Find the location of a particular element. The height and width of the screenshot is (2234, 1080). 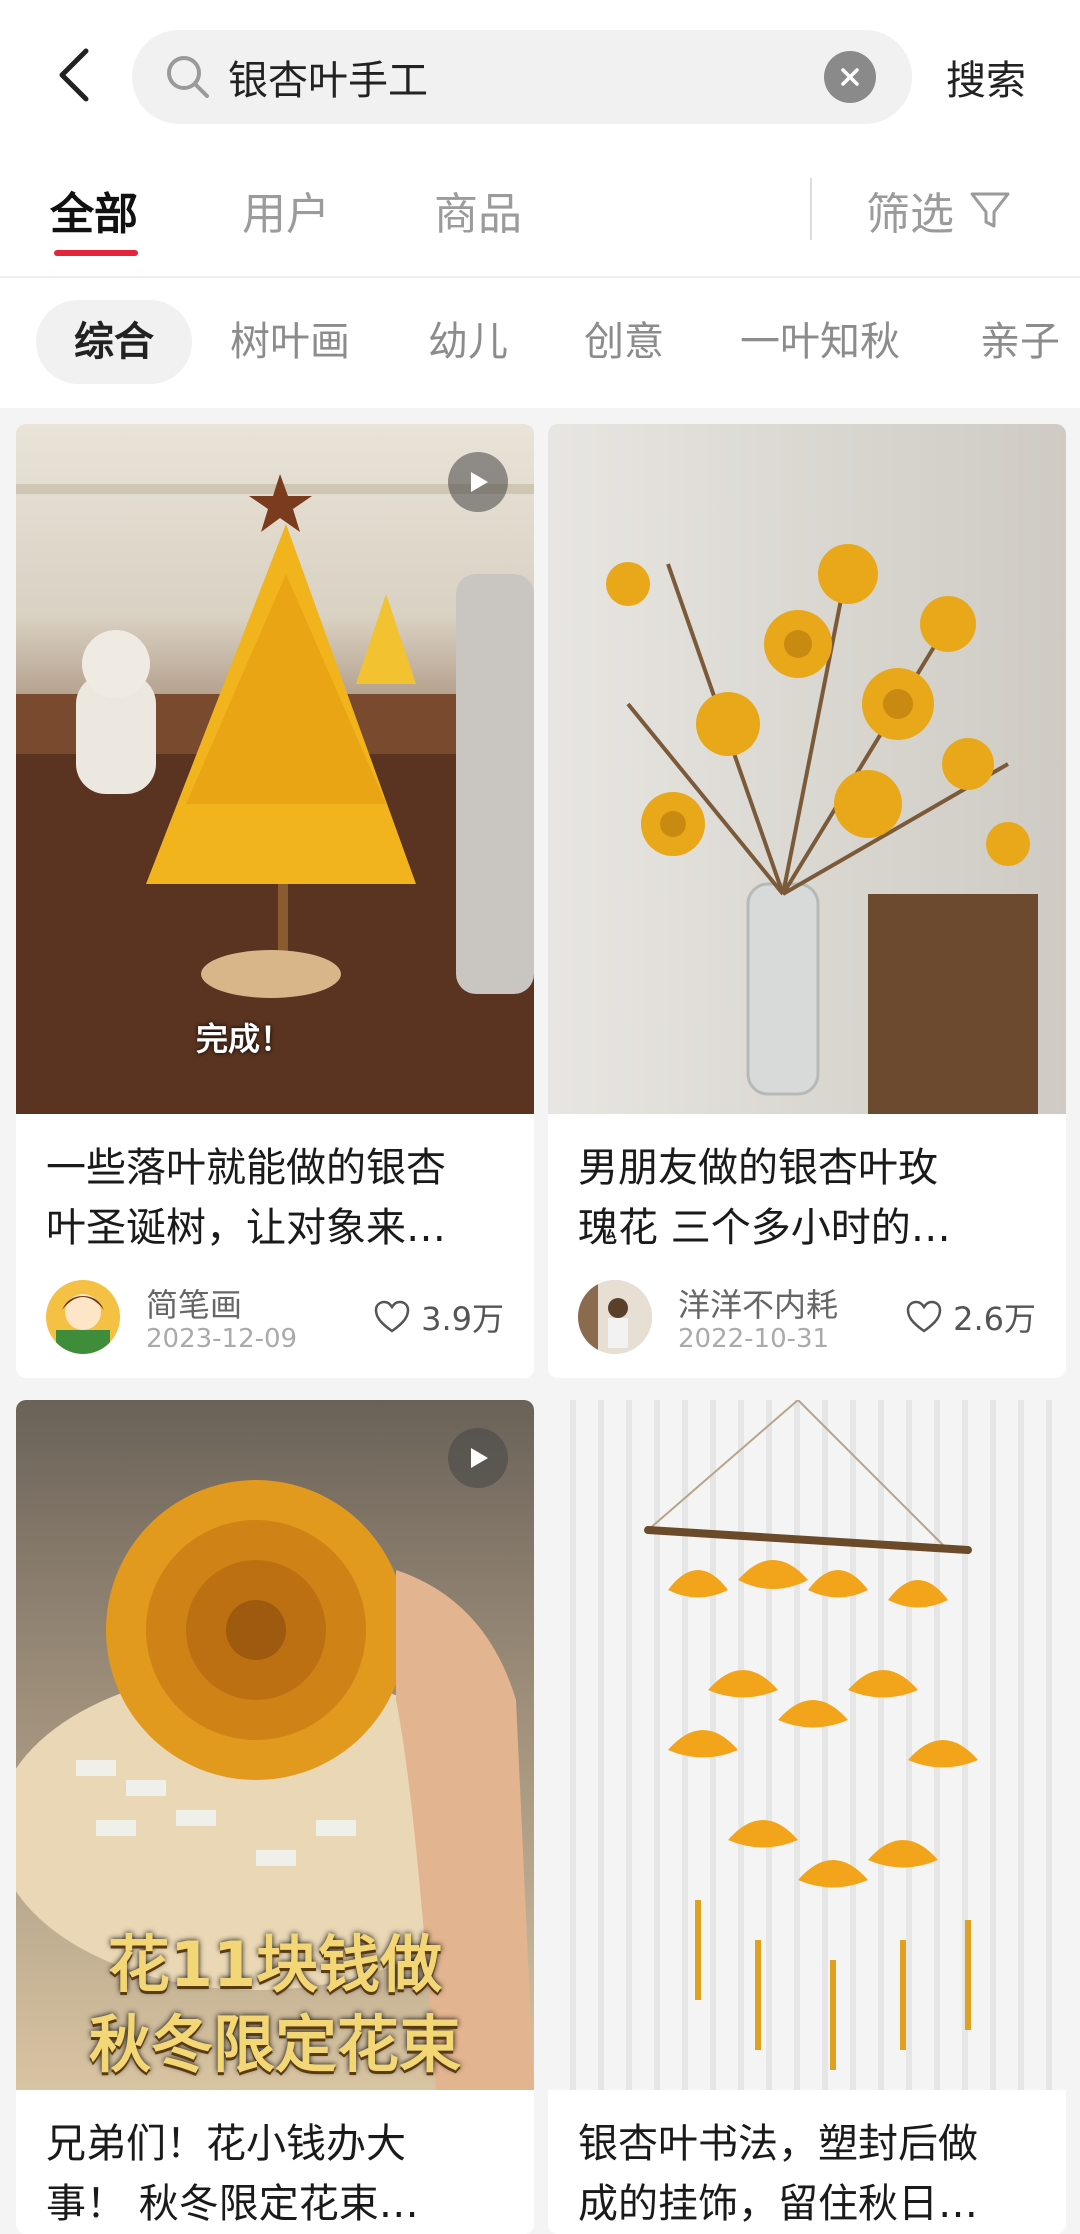

card-meta: 简笔画 2023-12-09 3.9万 is located at coordinates (275, 1318).